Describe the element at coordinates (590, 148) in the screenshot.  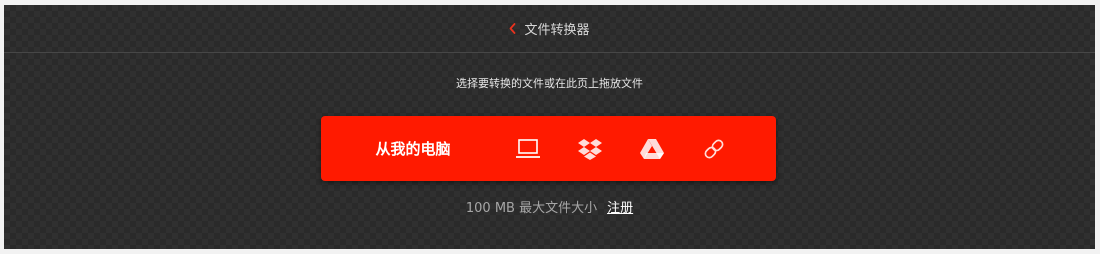
I see `dropbox-icon` at that location.